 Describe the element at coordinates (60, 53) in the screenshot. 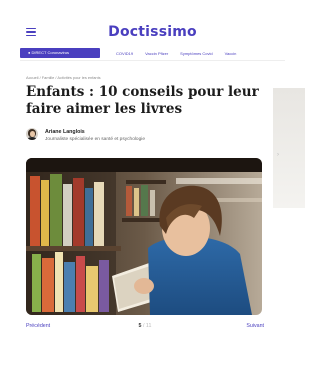

I see `live-coronavirus-link: ● DIRECT Coronavirus` at that location.